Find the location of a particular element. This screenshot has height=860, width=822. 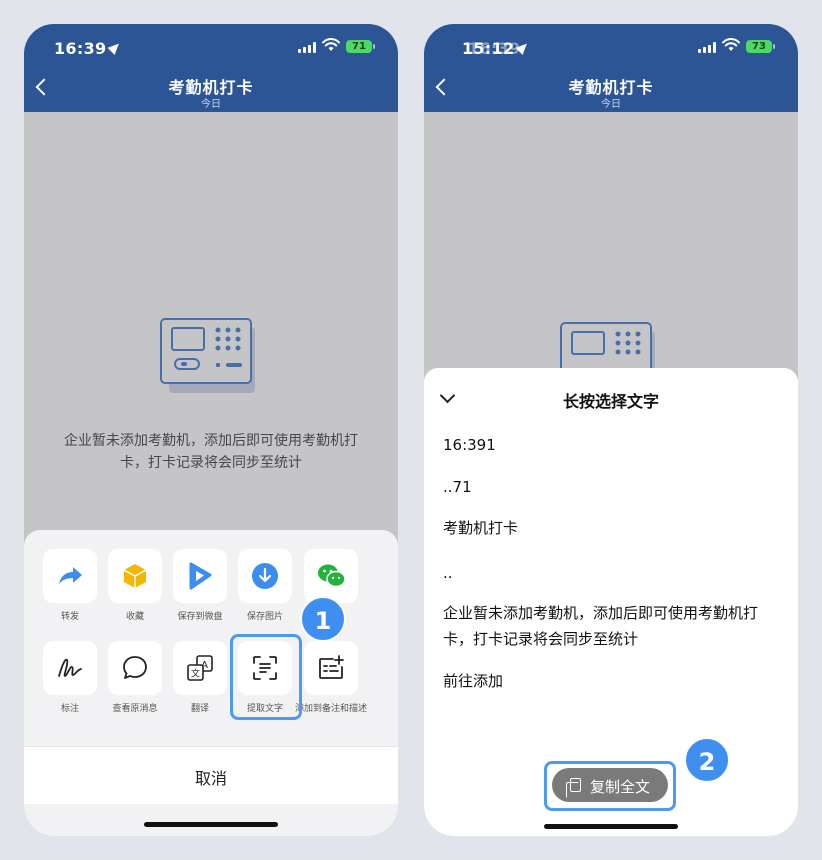

forward-arrow-icon is located at coordinates (70, 575).